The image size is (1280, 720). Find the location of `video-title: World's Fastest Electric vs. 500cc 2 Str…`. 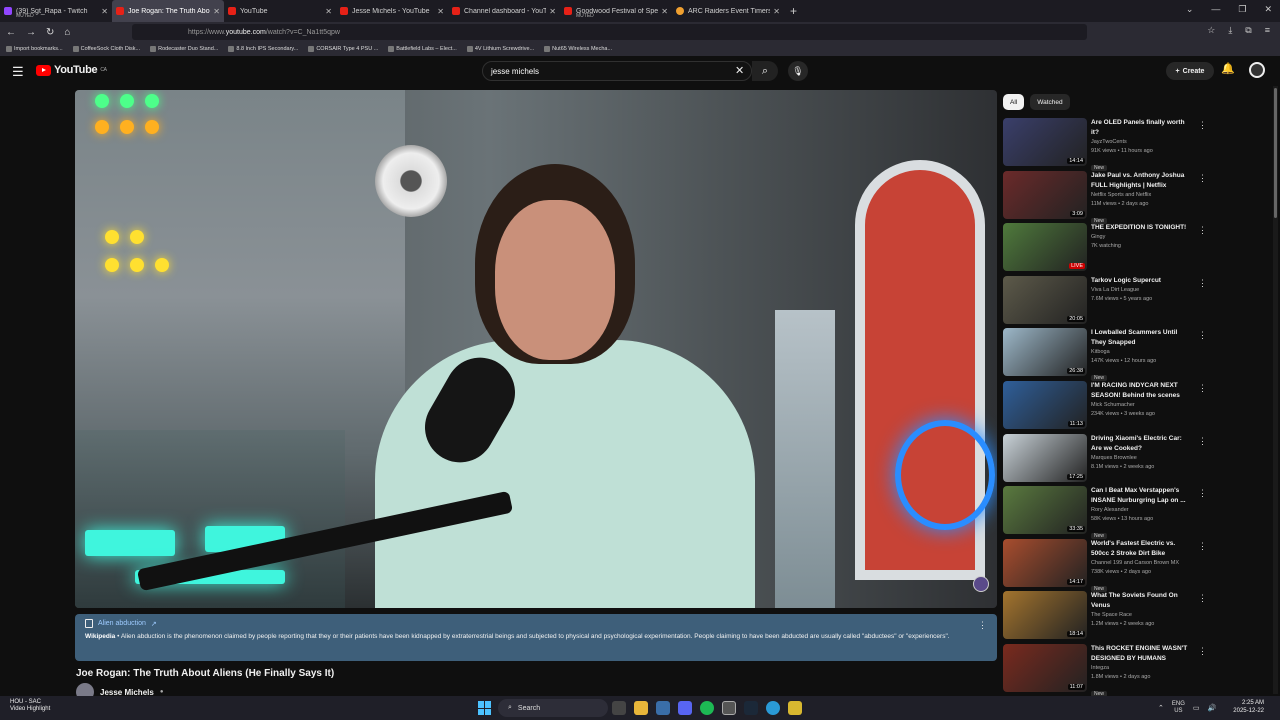

video-title: World's Fastest Electric vs. 500cc 2 Str… is located at coordinates (1141, 549).